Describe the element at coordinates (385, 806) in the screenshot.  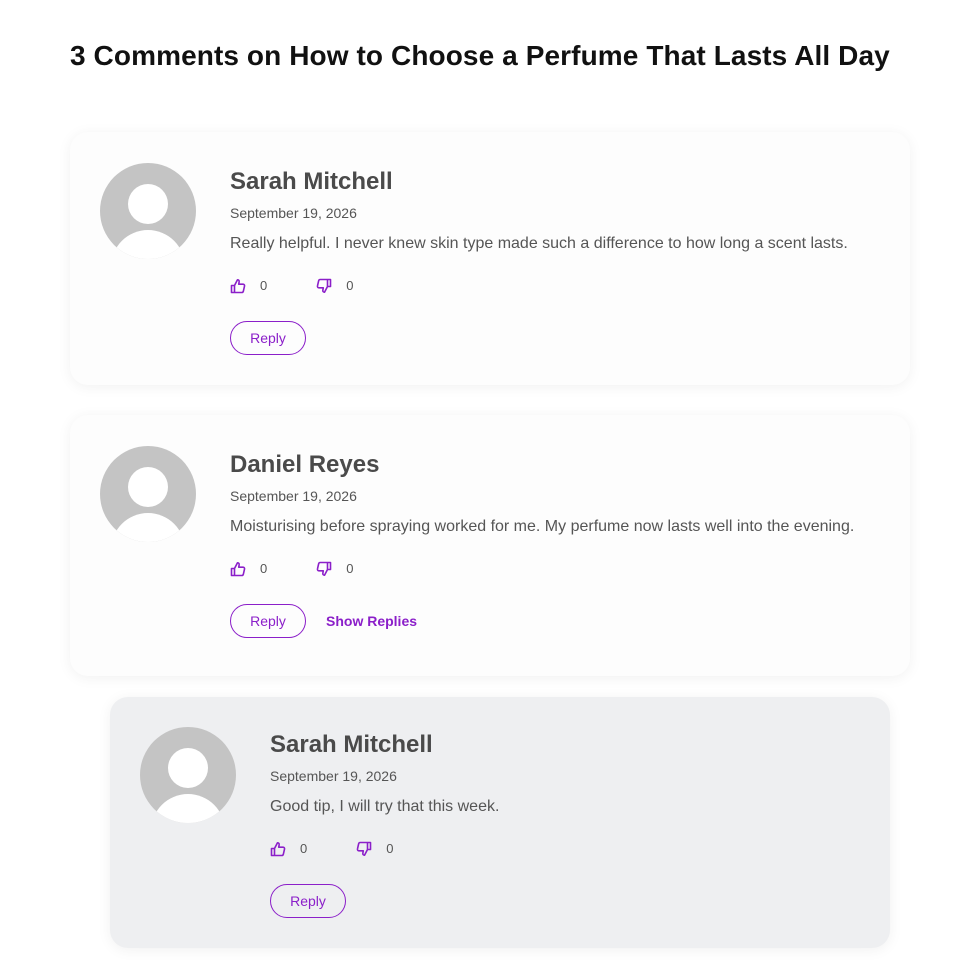
I see `comment-text: Good tip, I will try that this week.` at that location.